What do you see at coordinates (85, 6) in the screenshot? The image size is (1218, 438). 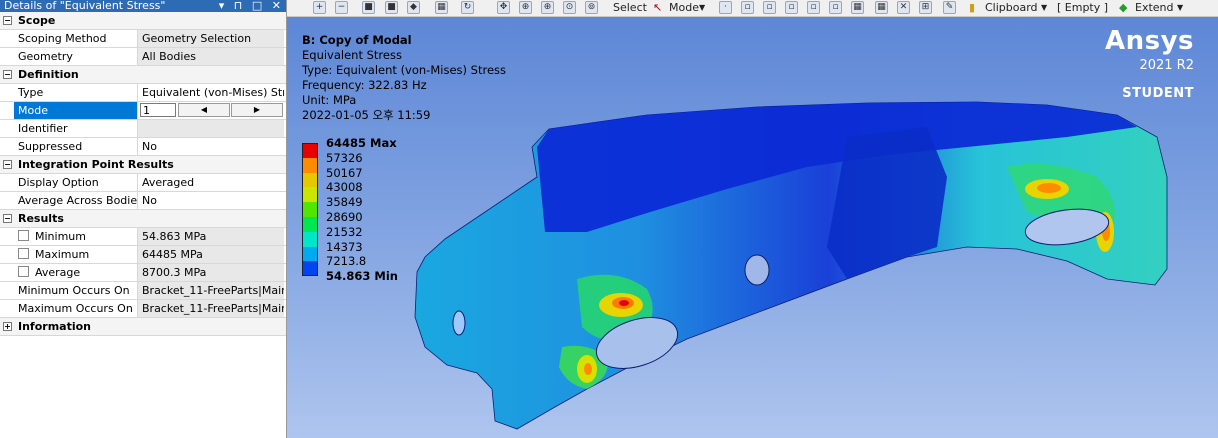 I see `details-title: Details of "Equivalent Stress"` at bounding box center [85, 6].